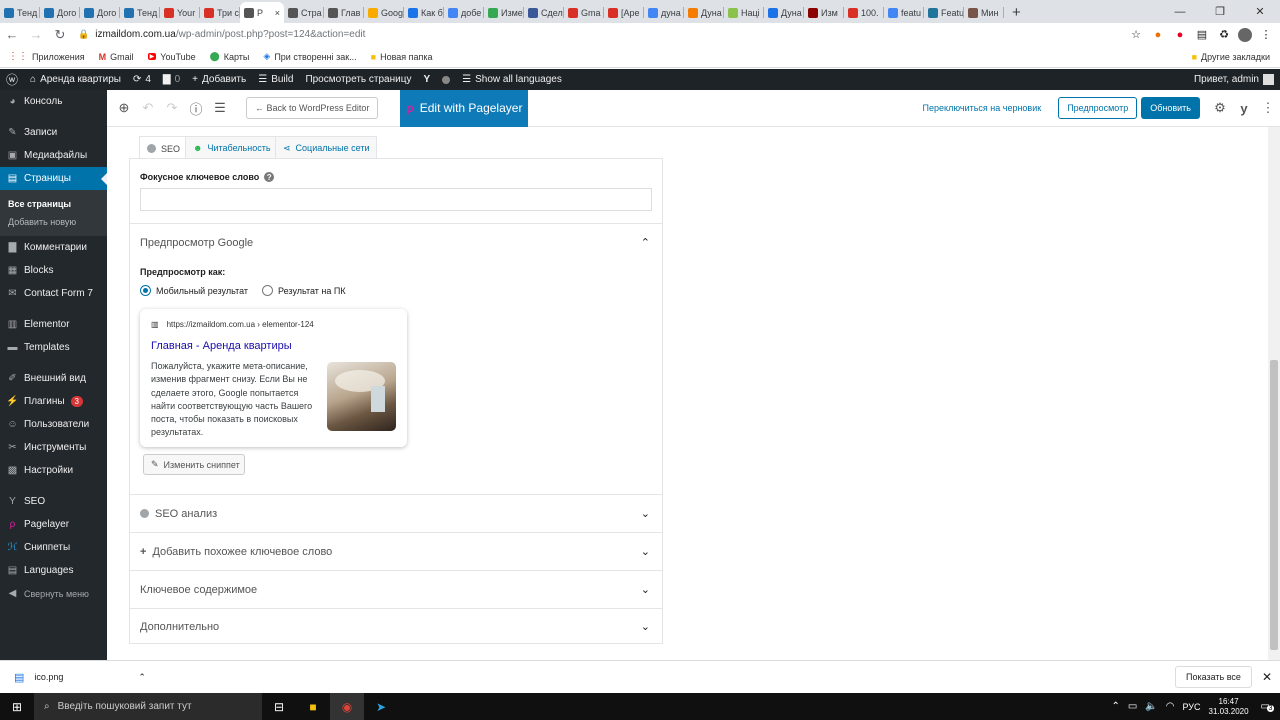 The height and width of the screenshot is (720, 1280). Describe the element at coordinates (1151, 706) in the screenshot. I see `volume-icon: 🔈` at that location.